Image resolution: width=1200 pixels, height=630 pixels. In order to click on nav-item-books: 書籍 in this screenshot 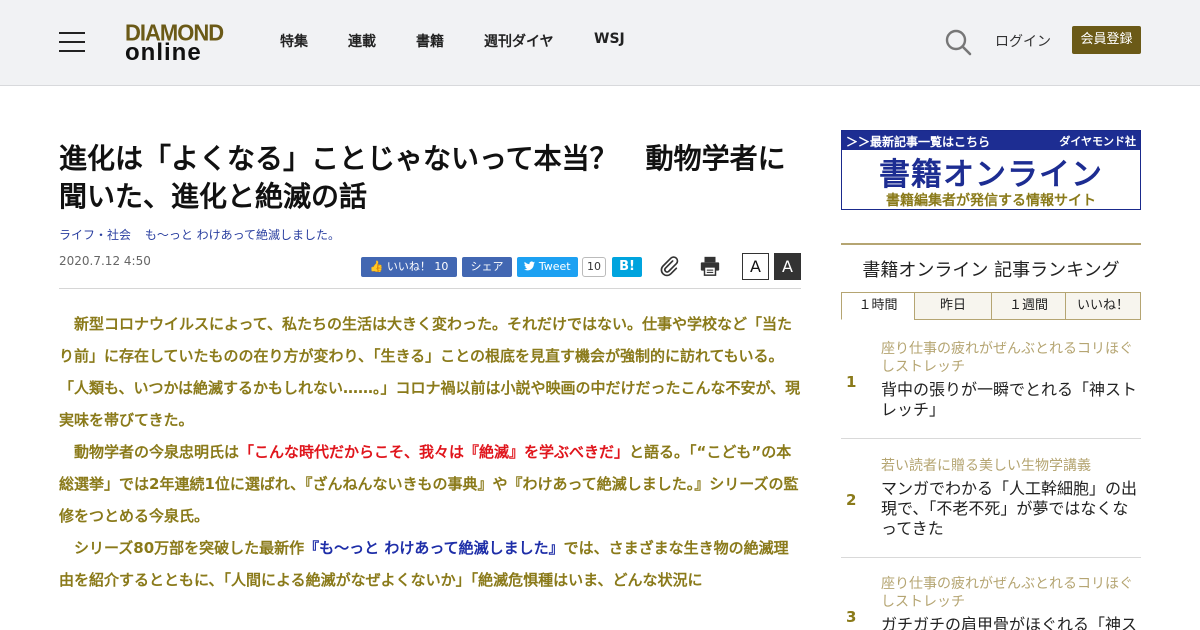, I will do `click(430, 41)`.